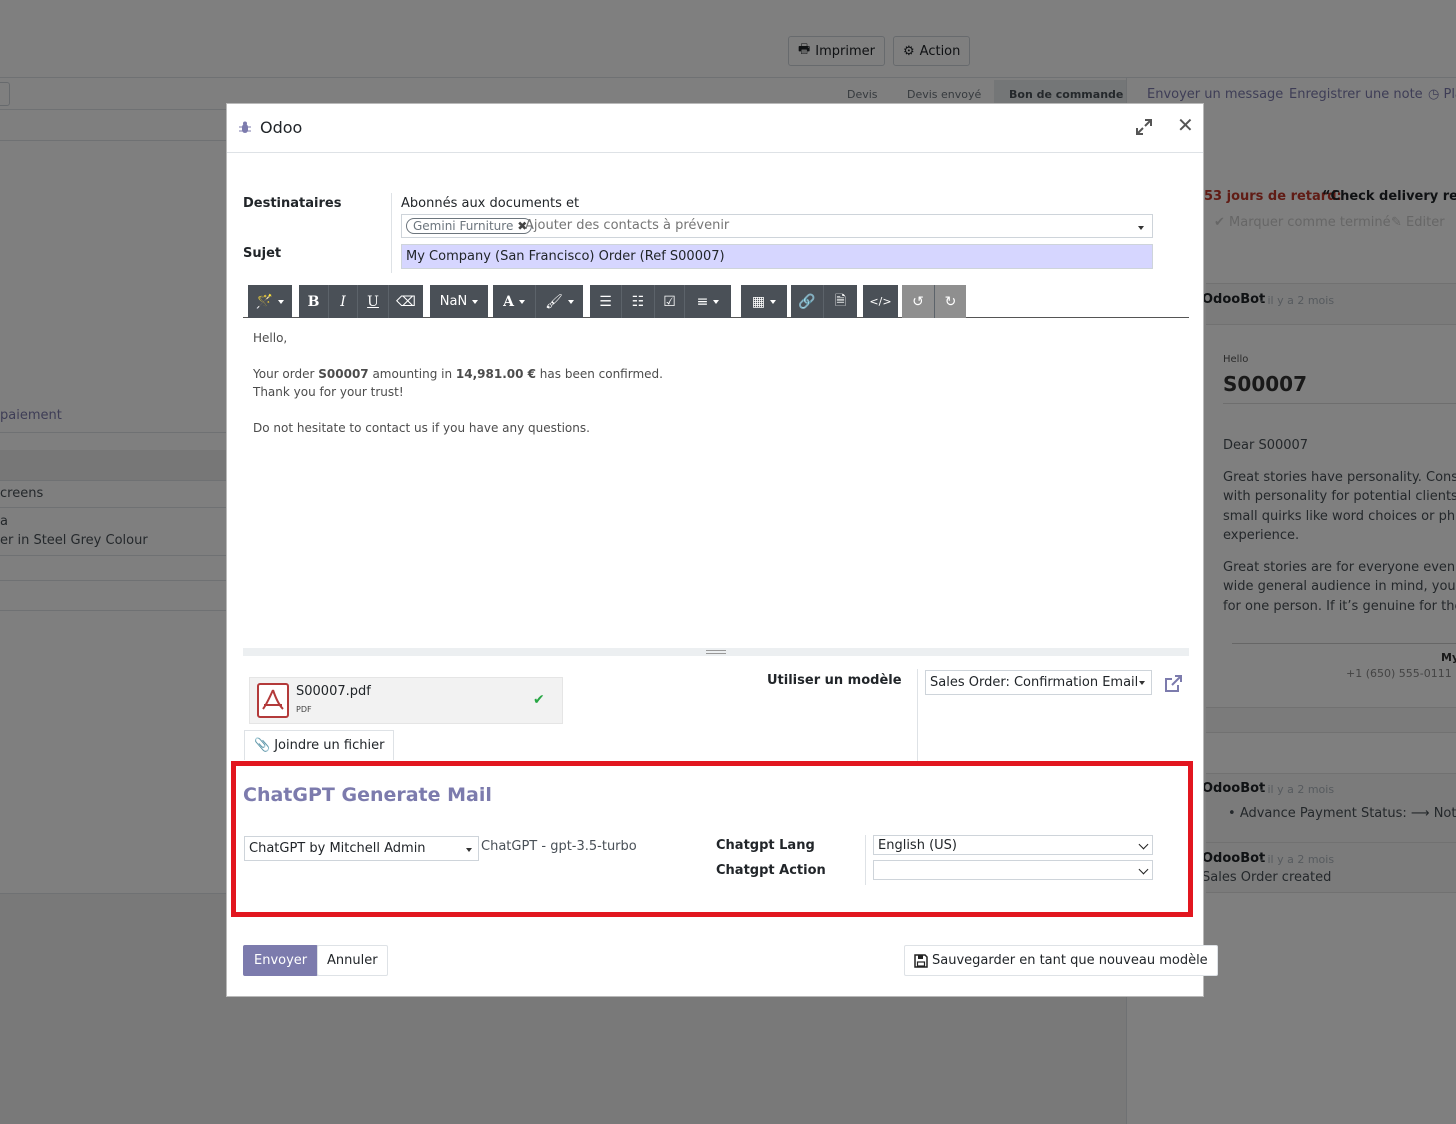  I want to click on image-file-icon: 🗎, so click(840, 300).